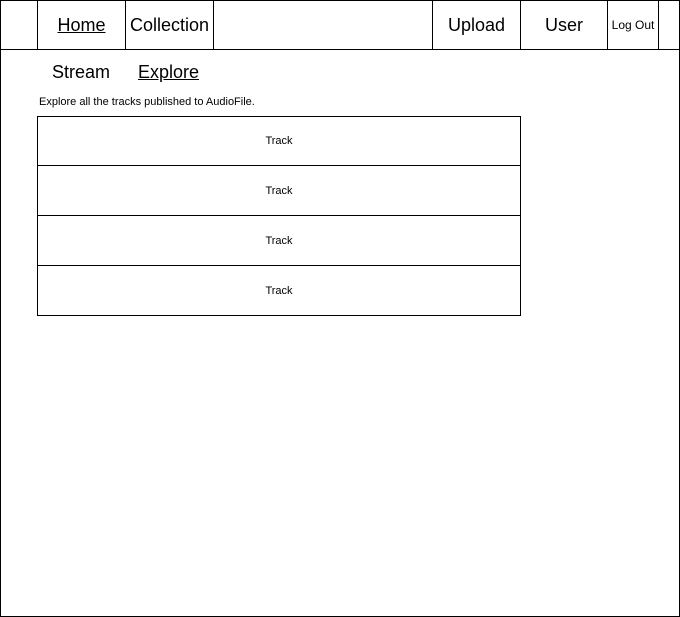  What do you see at coordinates (669, 25) in the screenshot?
I see `header-right-spacer` at bounding box center [669, 25].